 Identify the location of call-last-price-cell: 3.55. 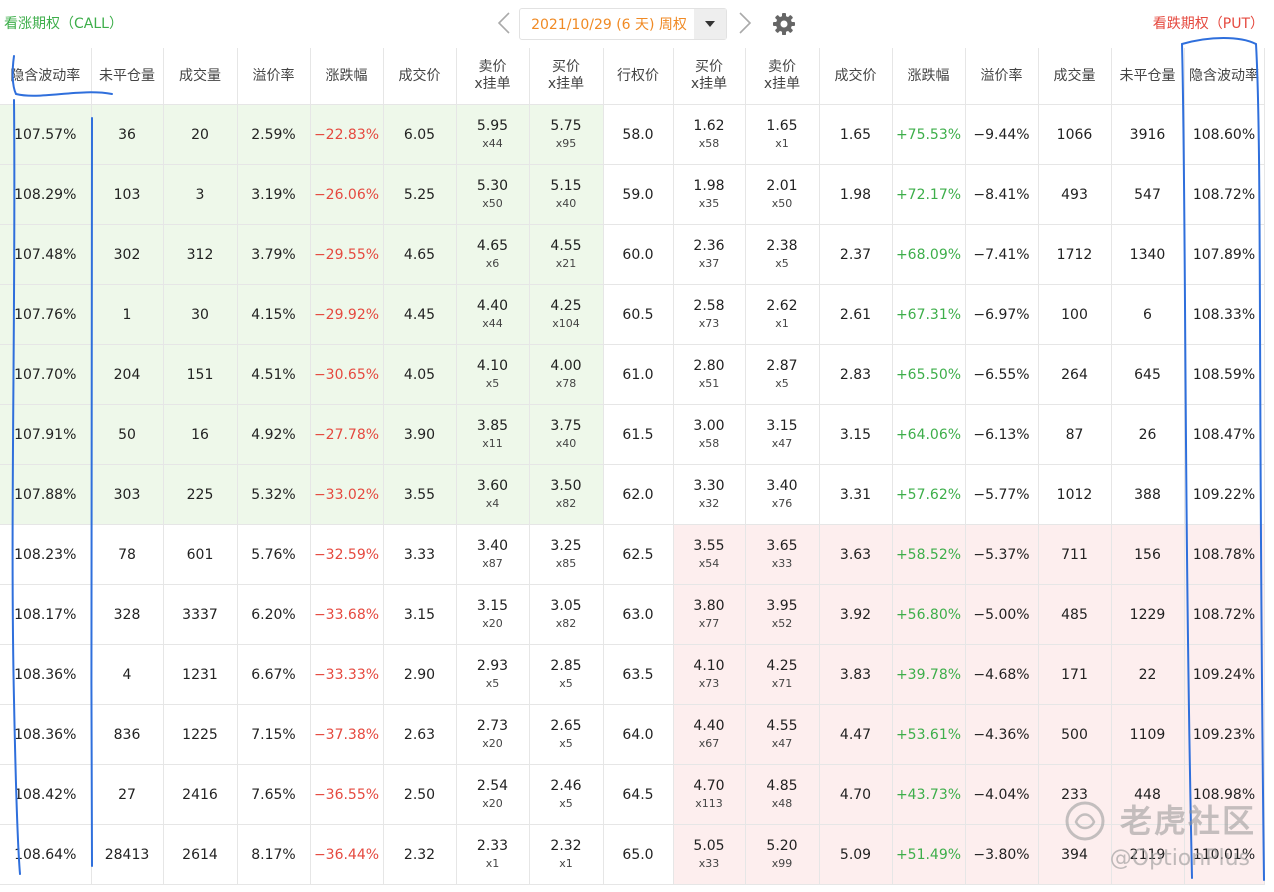
(420, 494).